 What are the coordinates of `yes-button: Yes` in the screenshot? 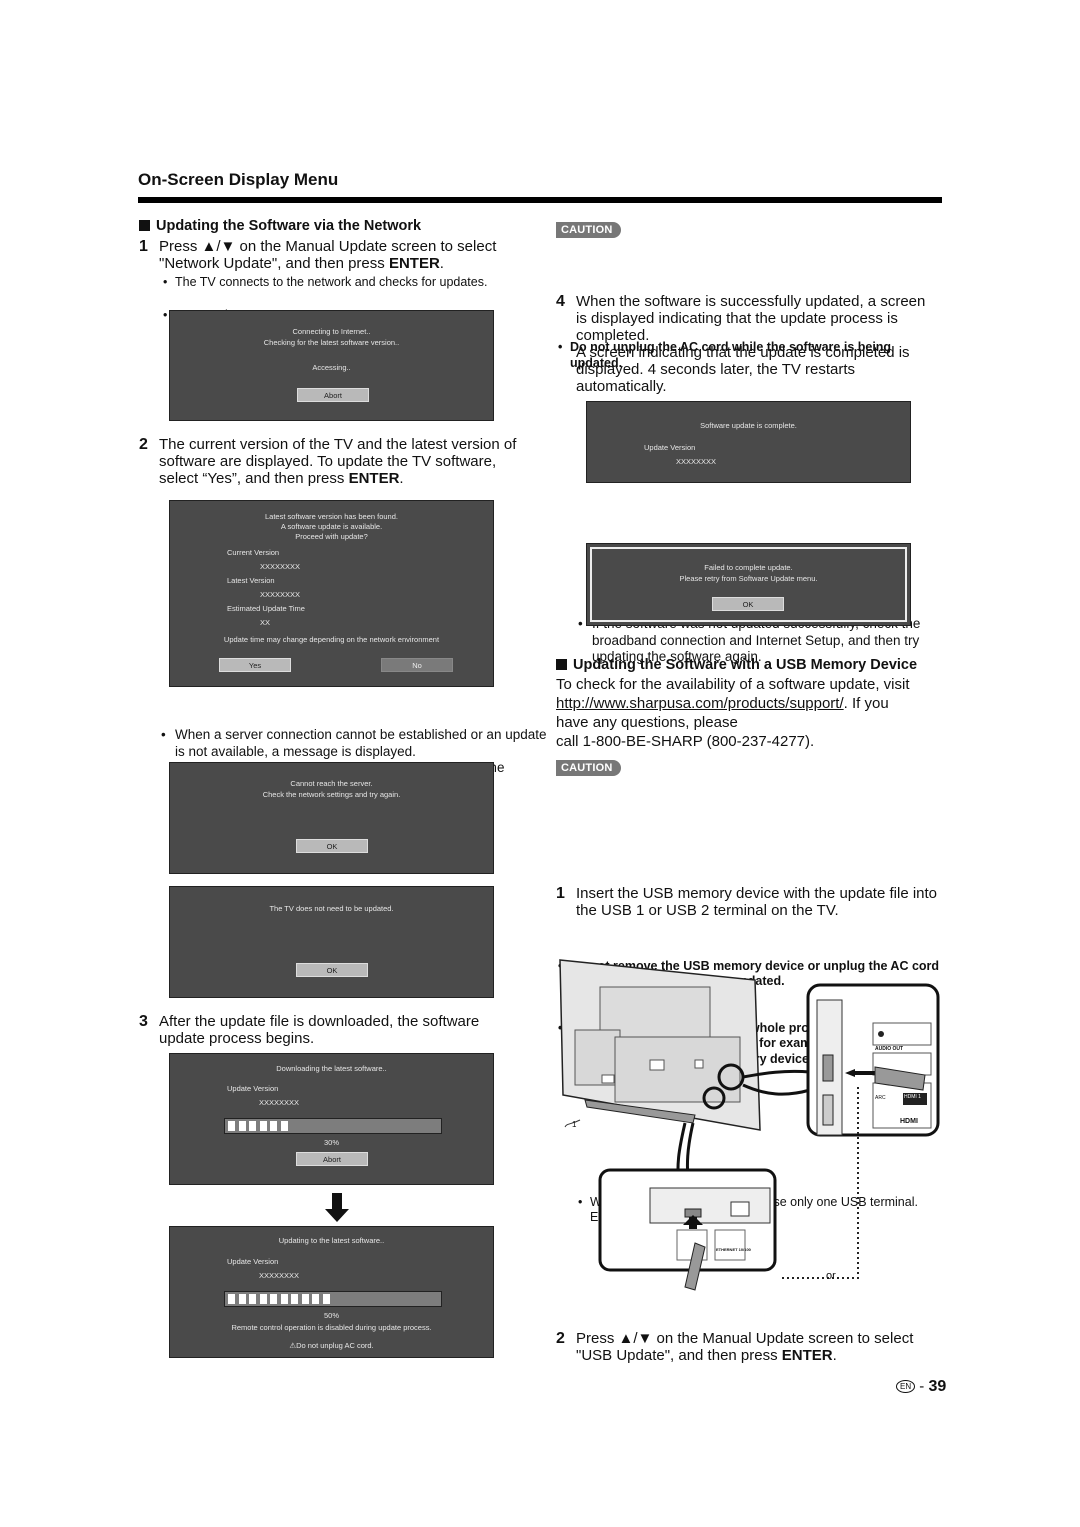 It's located at (255, 665).